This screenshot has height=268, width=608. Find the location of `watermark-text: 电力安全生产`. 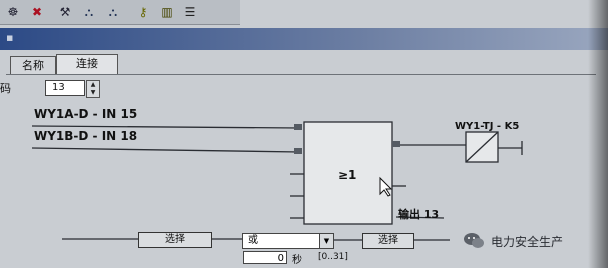

watermark-text: 电力安全生产 is located at coordinates (527, 241).